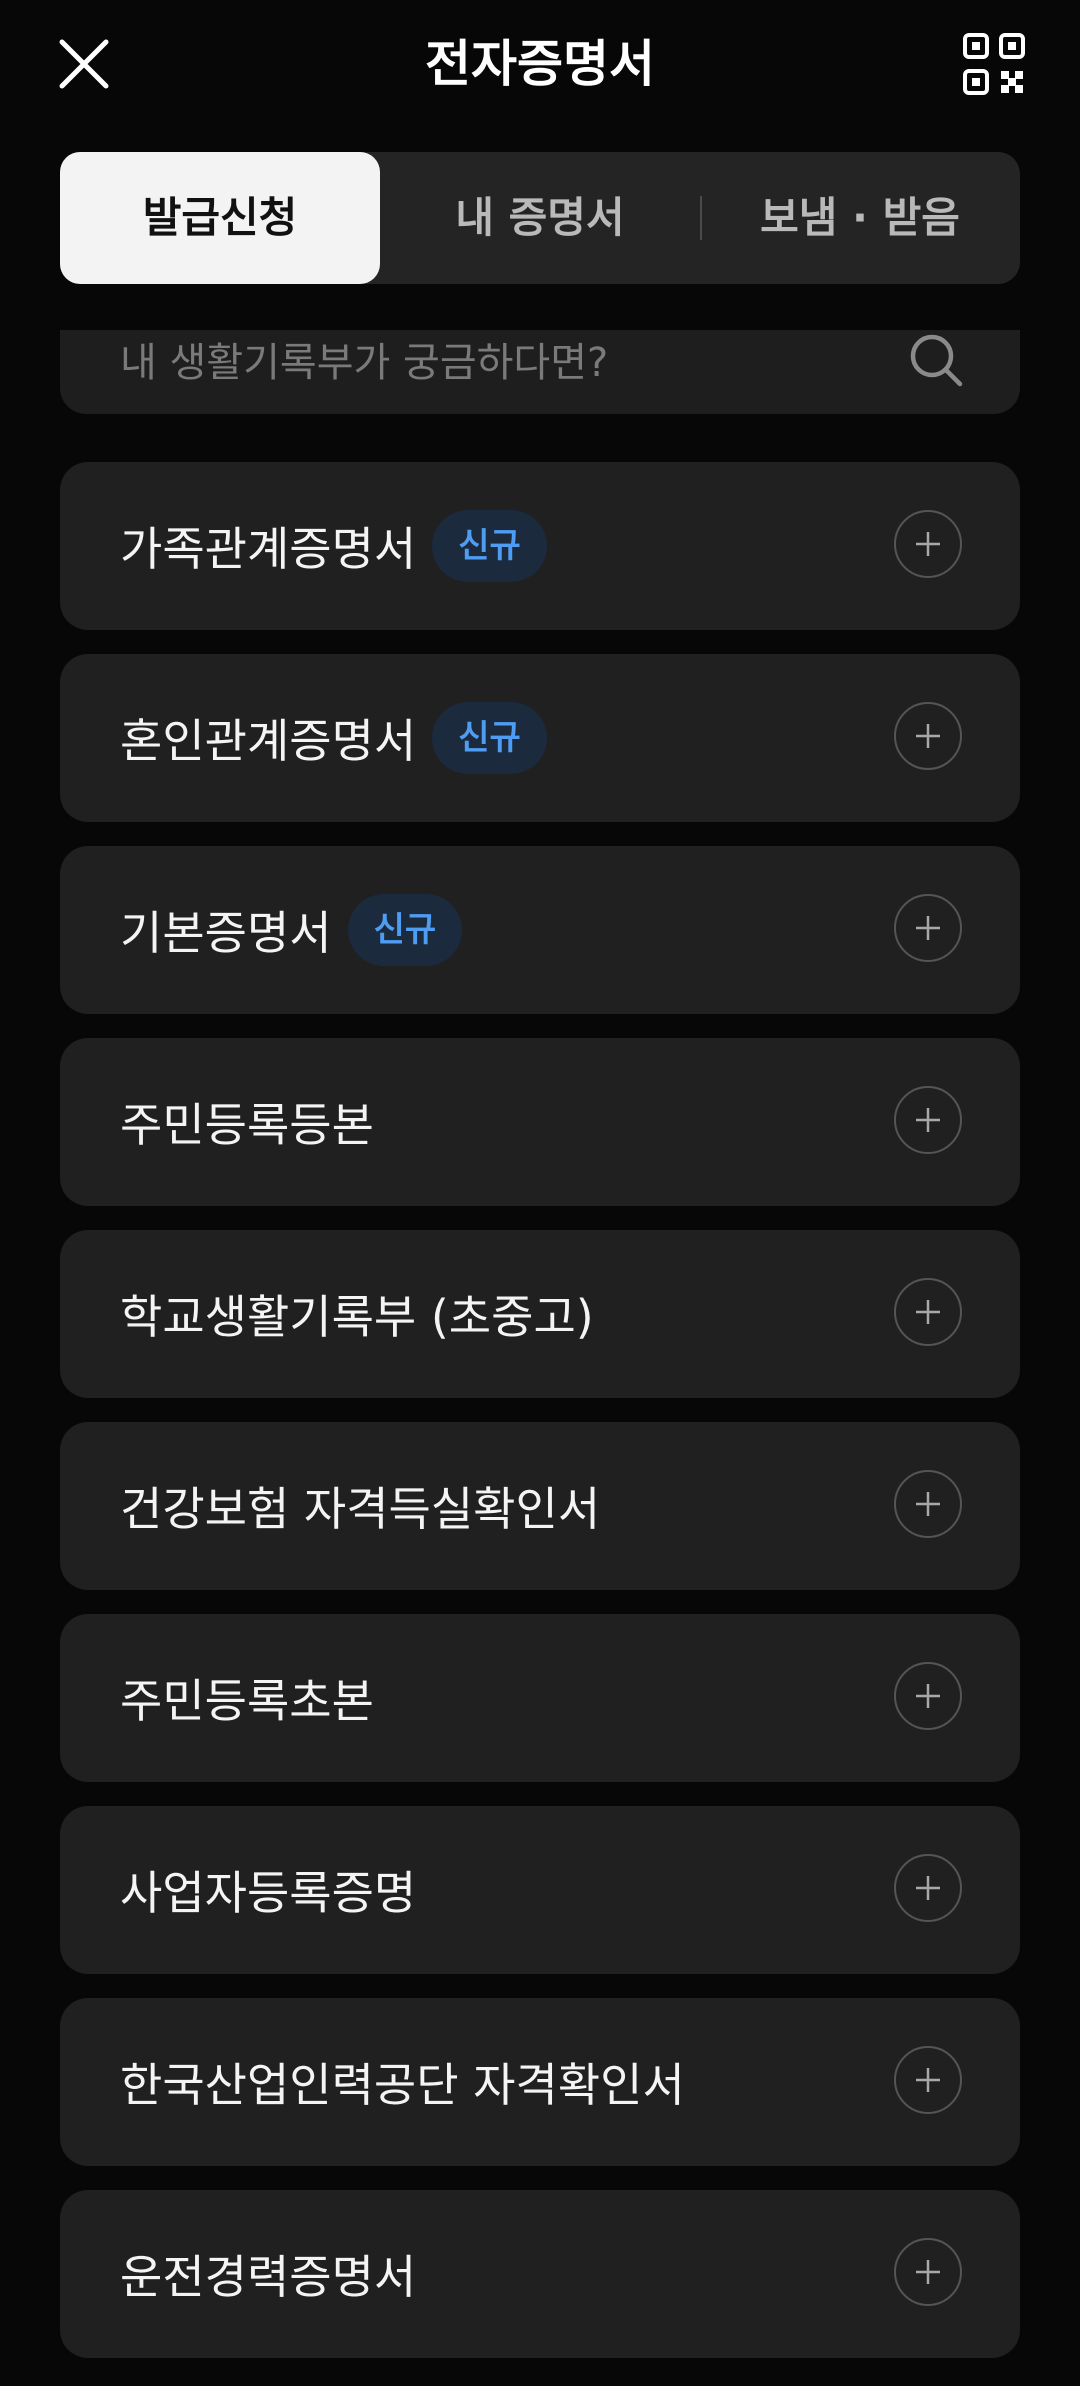 The width and height of the screenshot is (1080, 2386). I want to click on list-item: 운전경력증명서, so click(540, 2274).